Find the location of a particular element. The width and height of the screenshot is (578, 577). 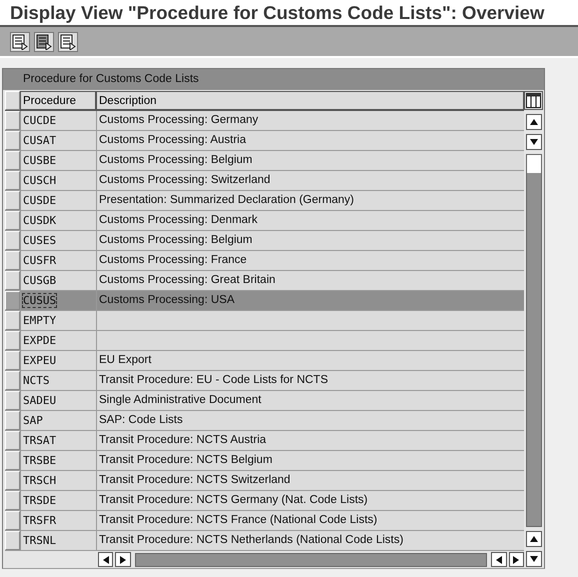

table-cell: CUCDE is located at coordinates (58, 120).